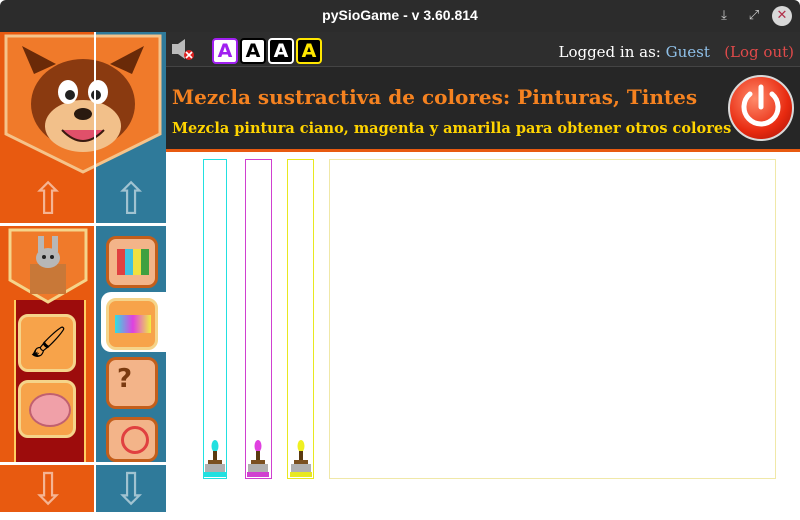  I want to click on category-brain-button, so click(47, 409).